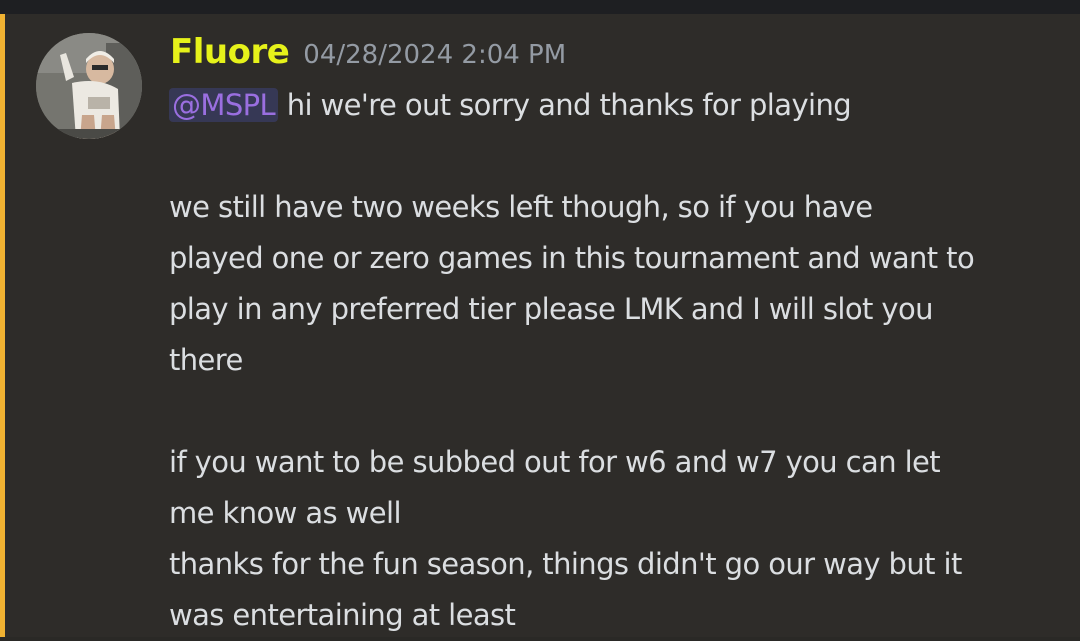  I want to click on username: Fluore, so click(230, 52).